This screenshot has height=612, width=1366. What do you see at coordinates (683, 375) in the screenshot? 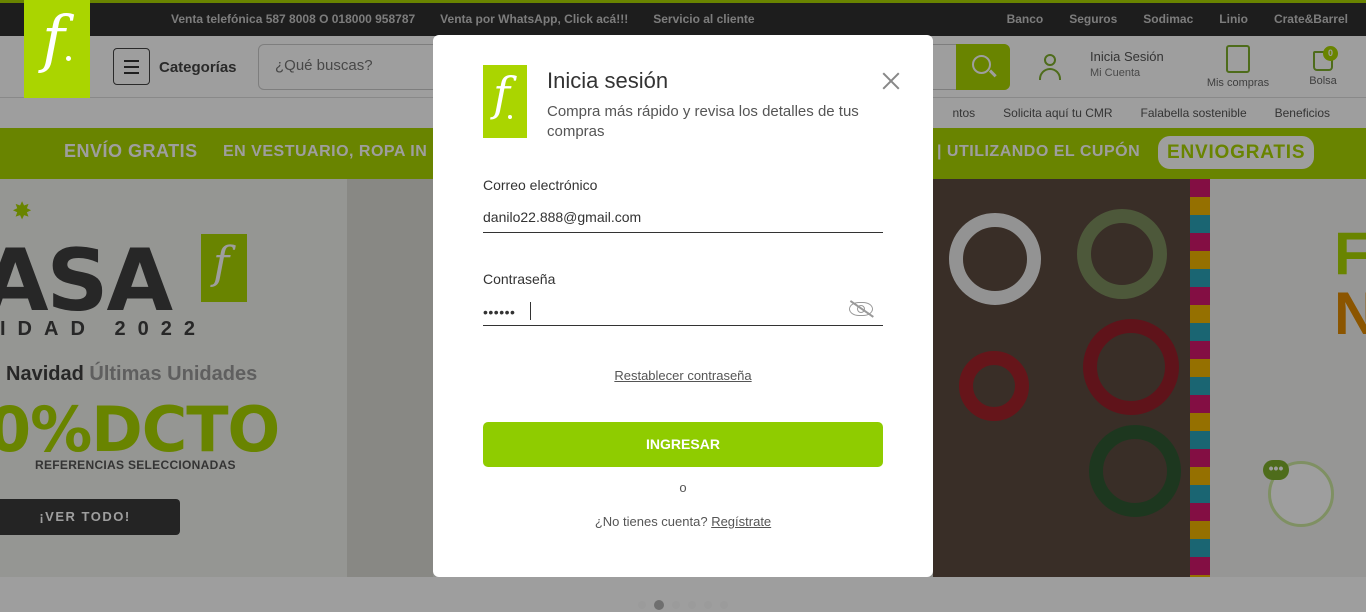
I see `reset-password-link: Restablecer contraseña` at bounding box center [683, 375].